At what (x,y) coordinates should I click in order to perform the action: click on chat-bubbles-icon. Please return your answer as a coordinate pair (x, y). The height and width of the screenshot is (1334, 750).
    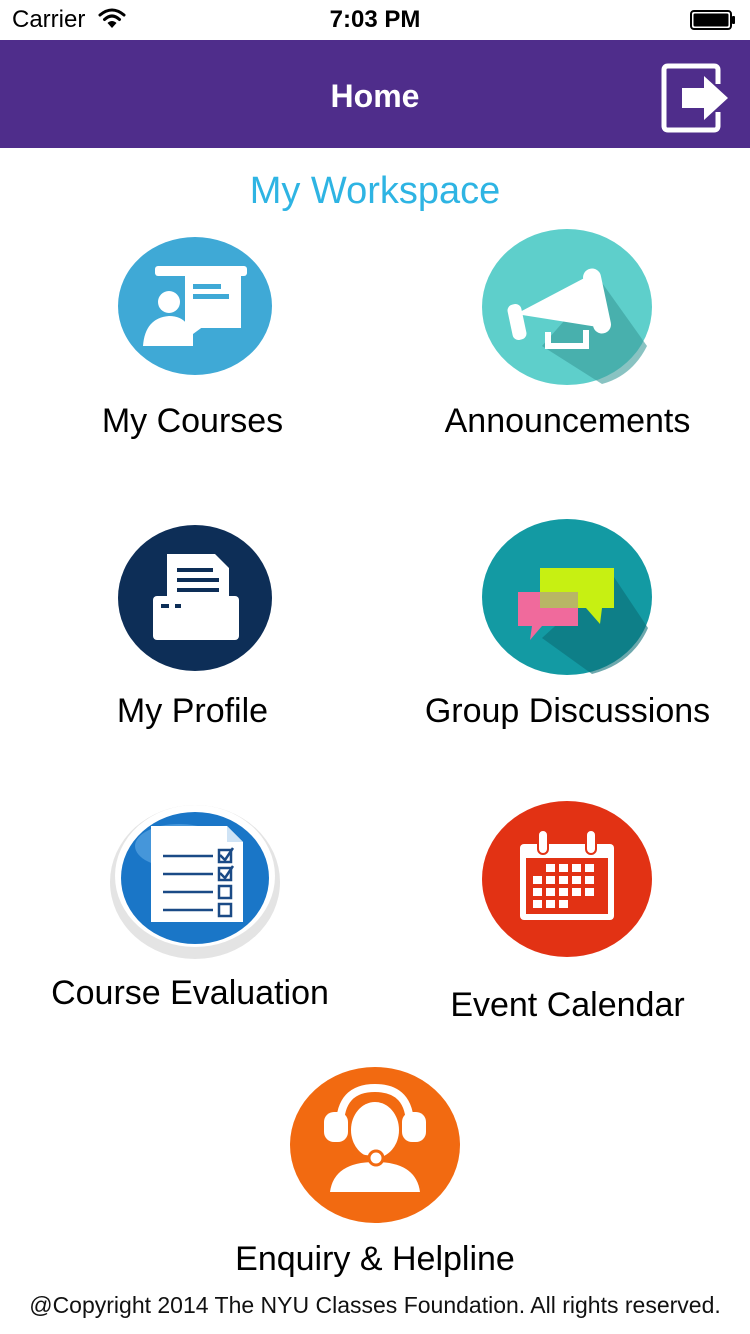
    Looking at the image, I should click on (567, 597).